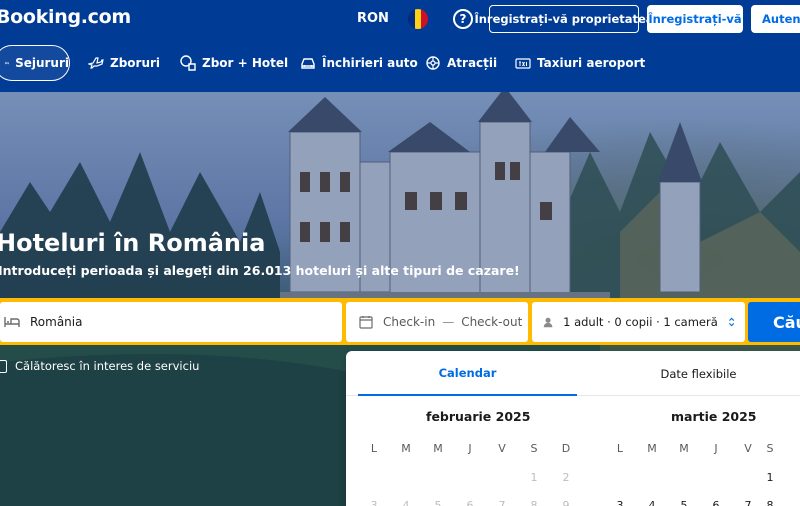  I want to click on taxi-icon, so click(523, 63).